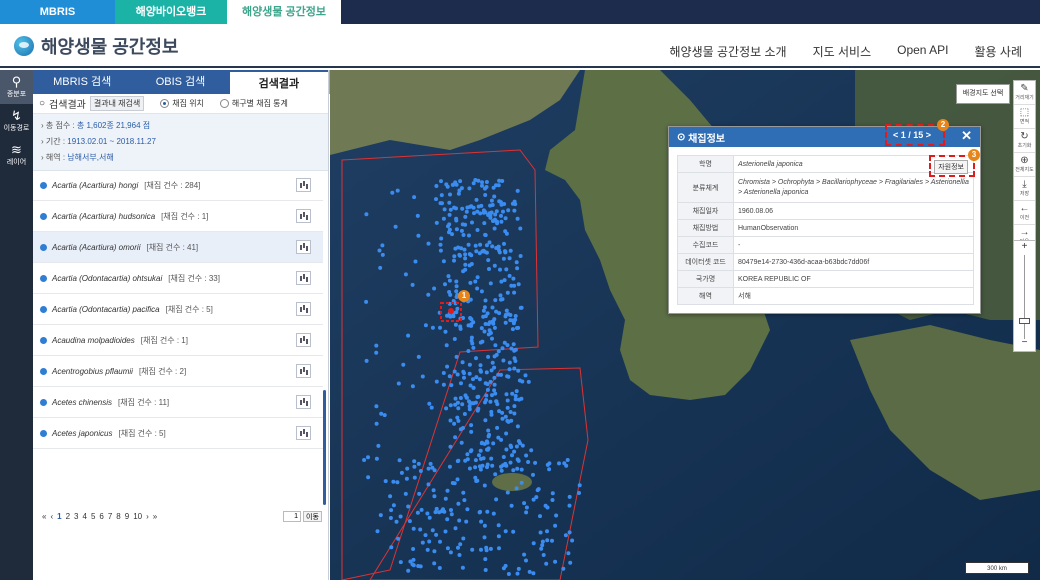  I want to click on nav-intro: 해양생물 공간정보 소개, so click(728, 51).